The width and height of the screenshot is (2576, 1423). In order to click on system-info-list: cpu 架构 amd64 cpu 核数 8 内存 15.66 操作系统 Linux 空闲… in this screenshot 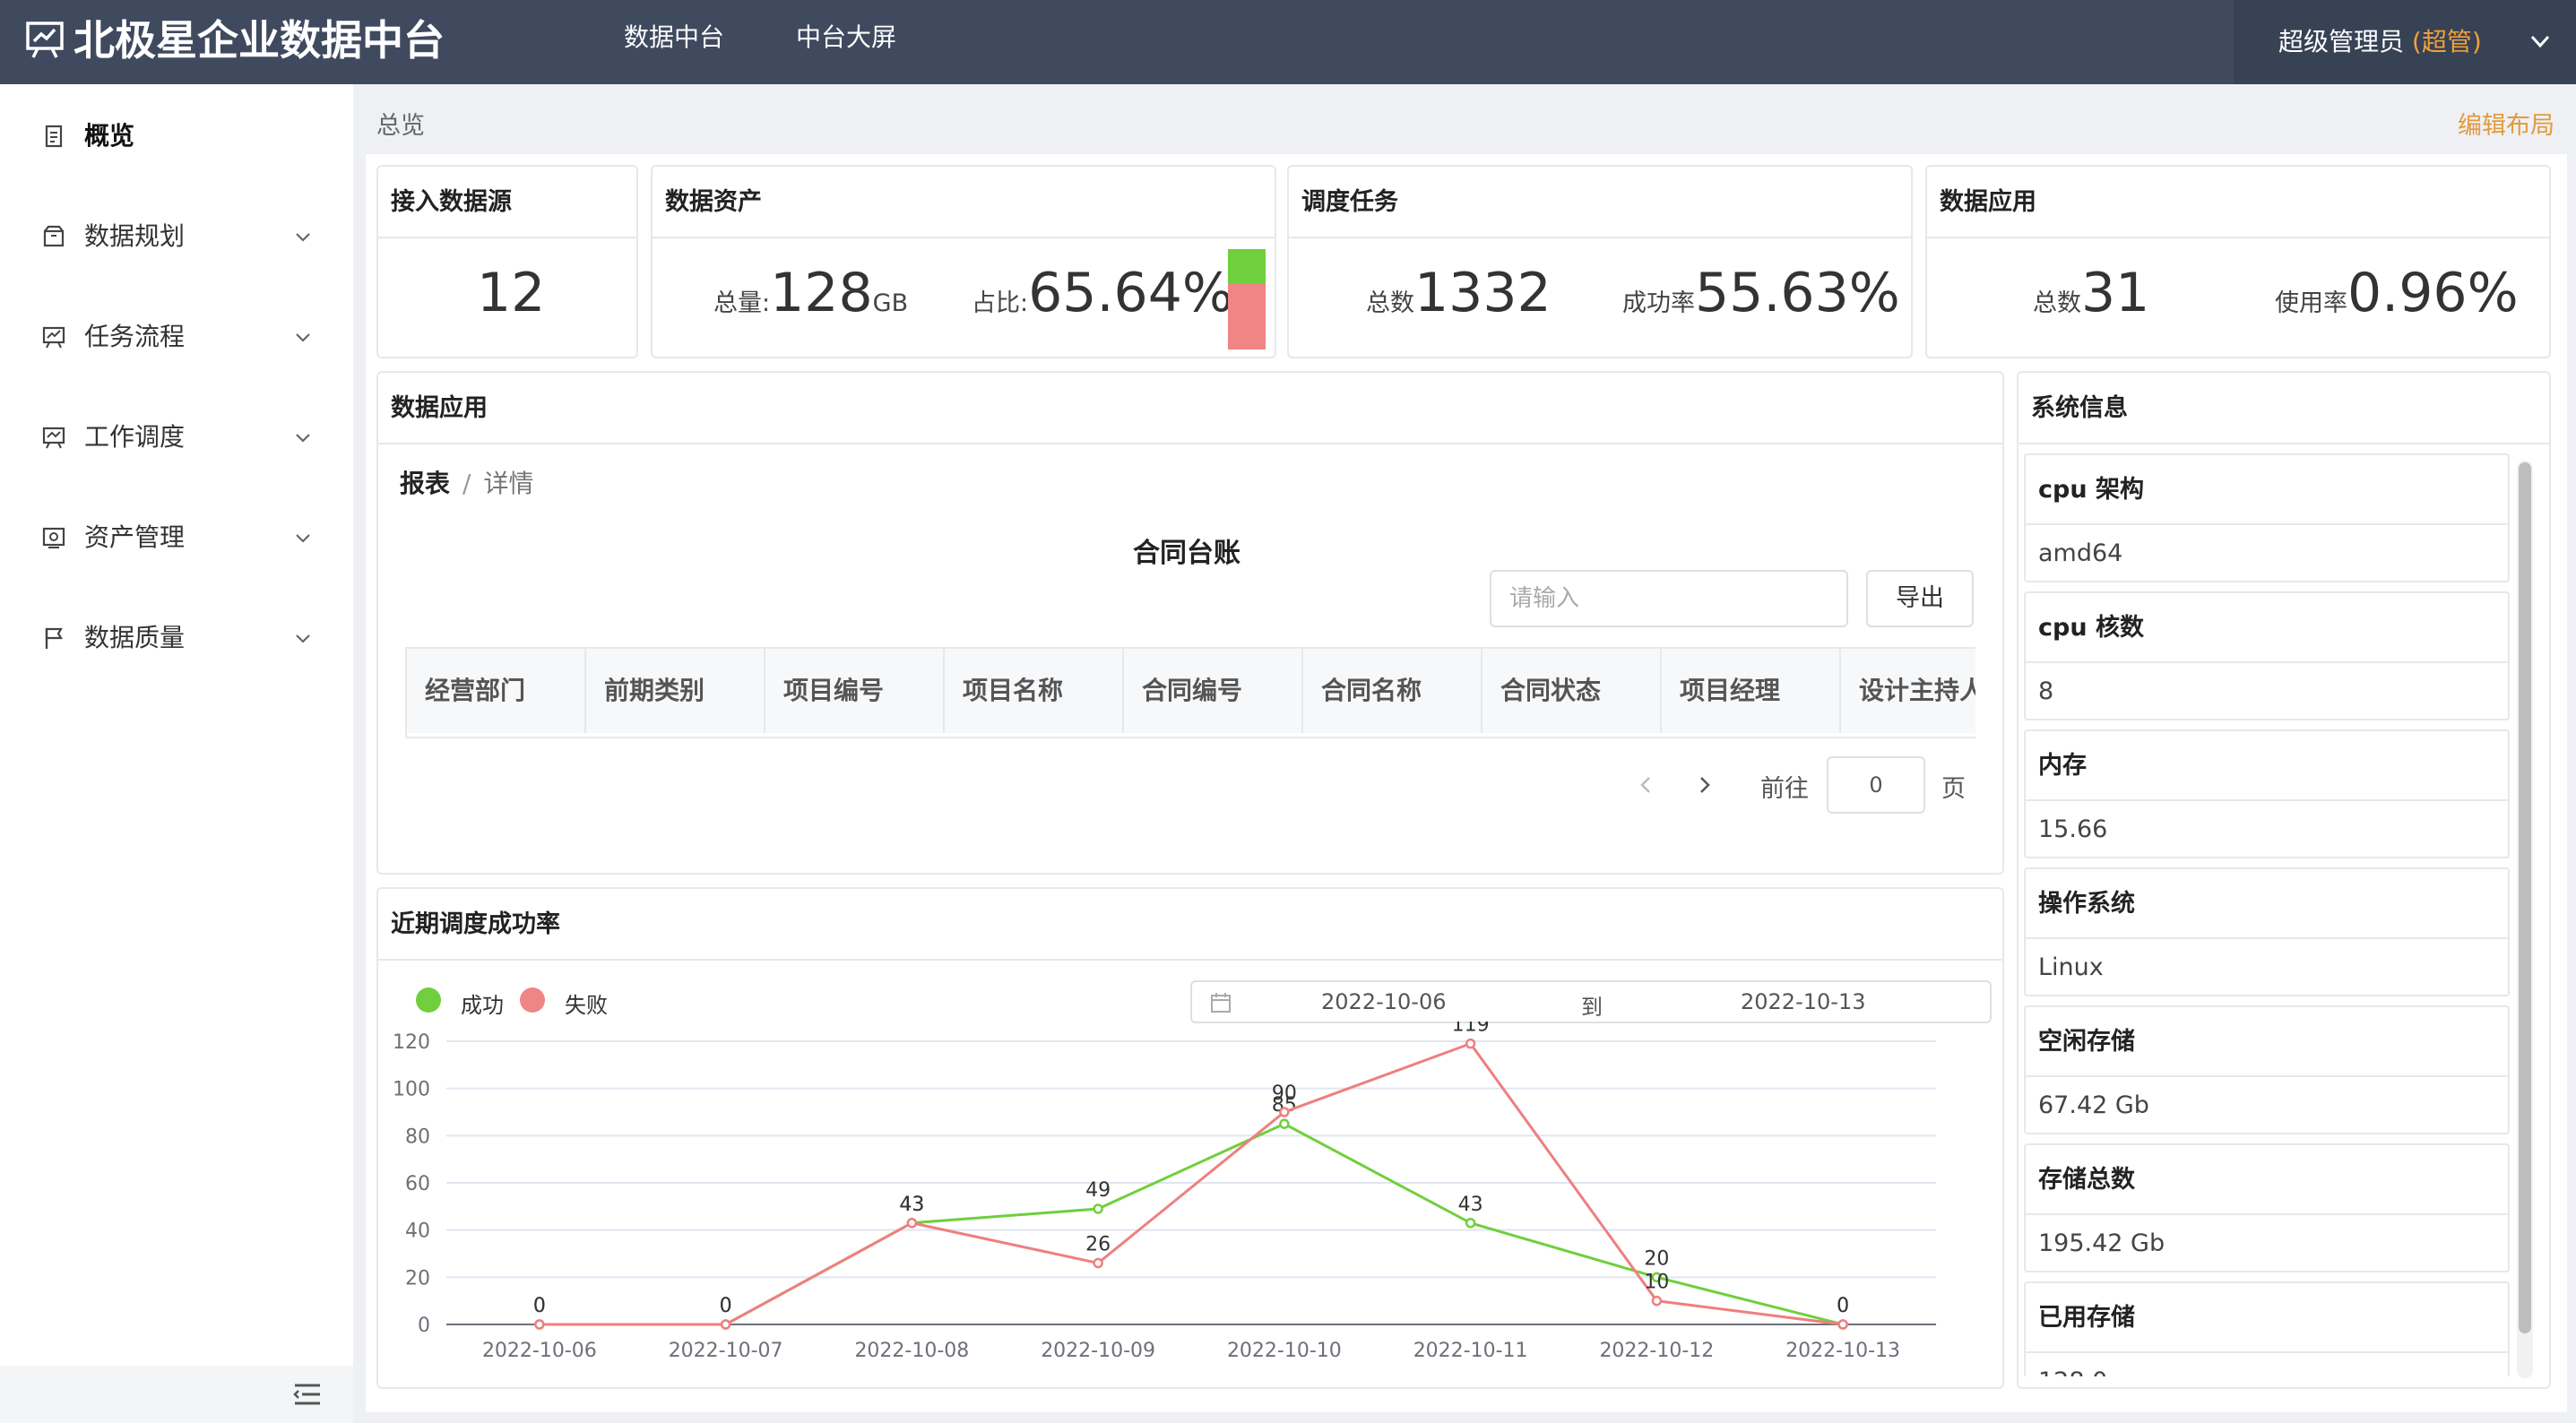, I will do `click(2267, 915)`.